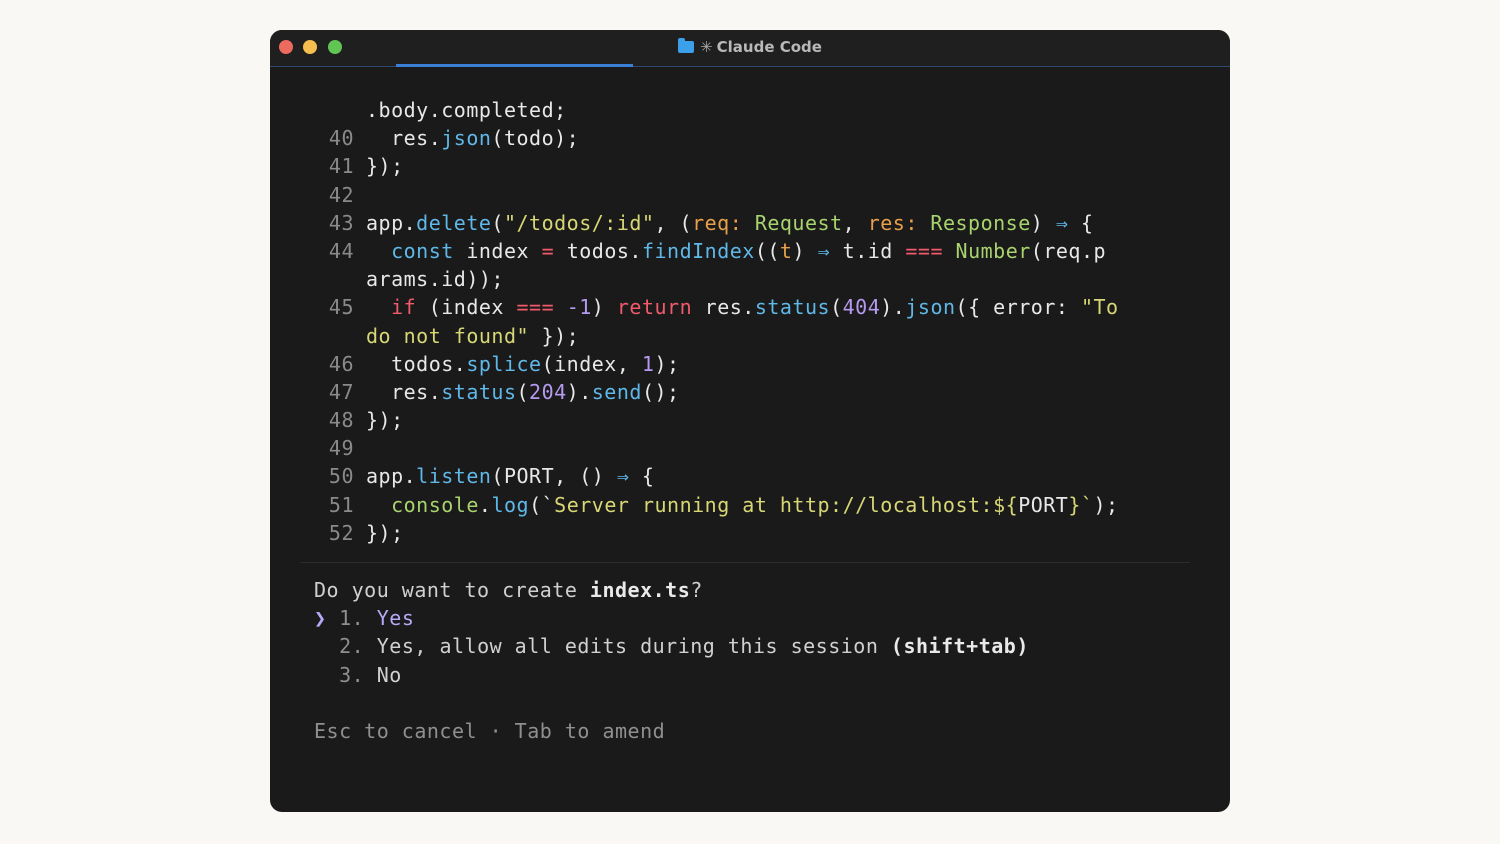 The image size is (1500, 844). What do you see at coordinates (435, 279) in the screenshot?
I see `code-token: arams.id));` at bounding box center [435, 279].